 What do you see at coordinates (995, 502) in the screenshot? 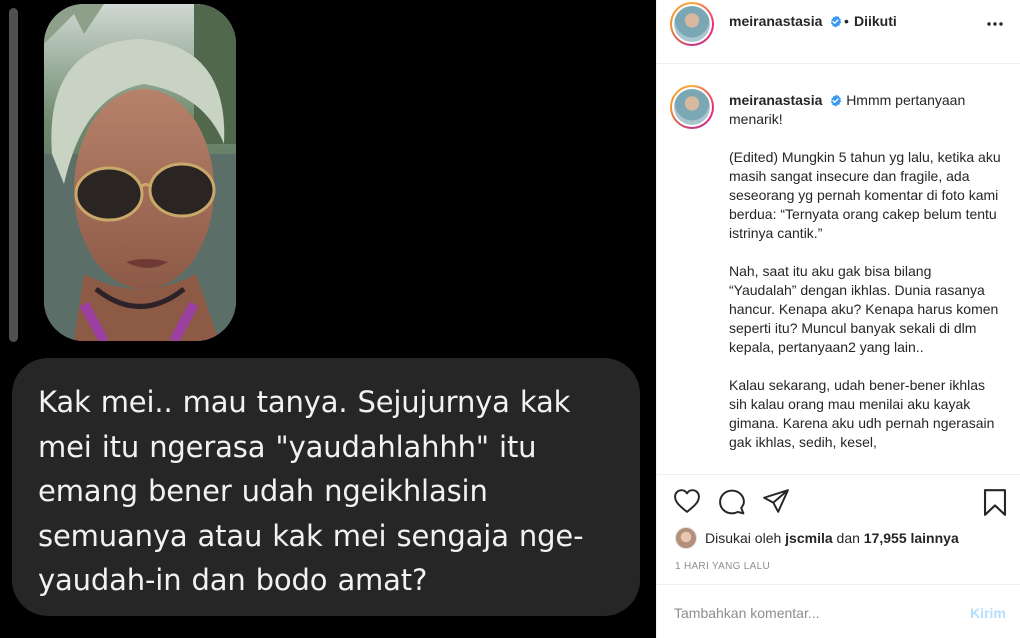
I see `bookmark-icon` at bounding box center [995, 502].